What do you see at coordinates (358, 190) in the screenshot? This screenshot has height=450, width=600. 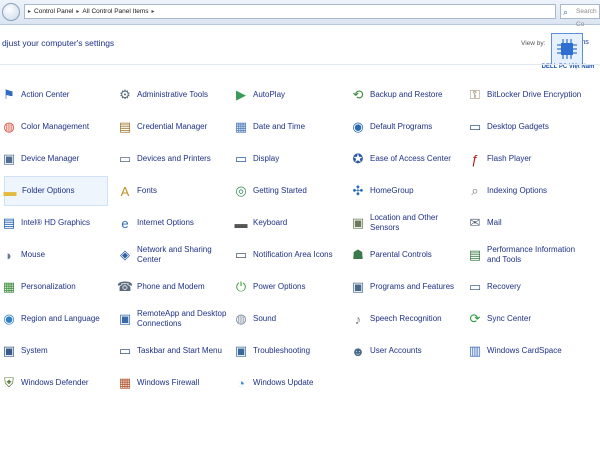 I see `homegroup-icon: ✣` at bounding box center [358, 190].